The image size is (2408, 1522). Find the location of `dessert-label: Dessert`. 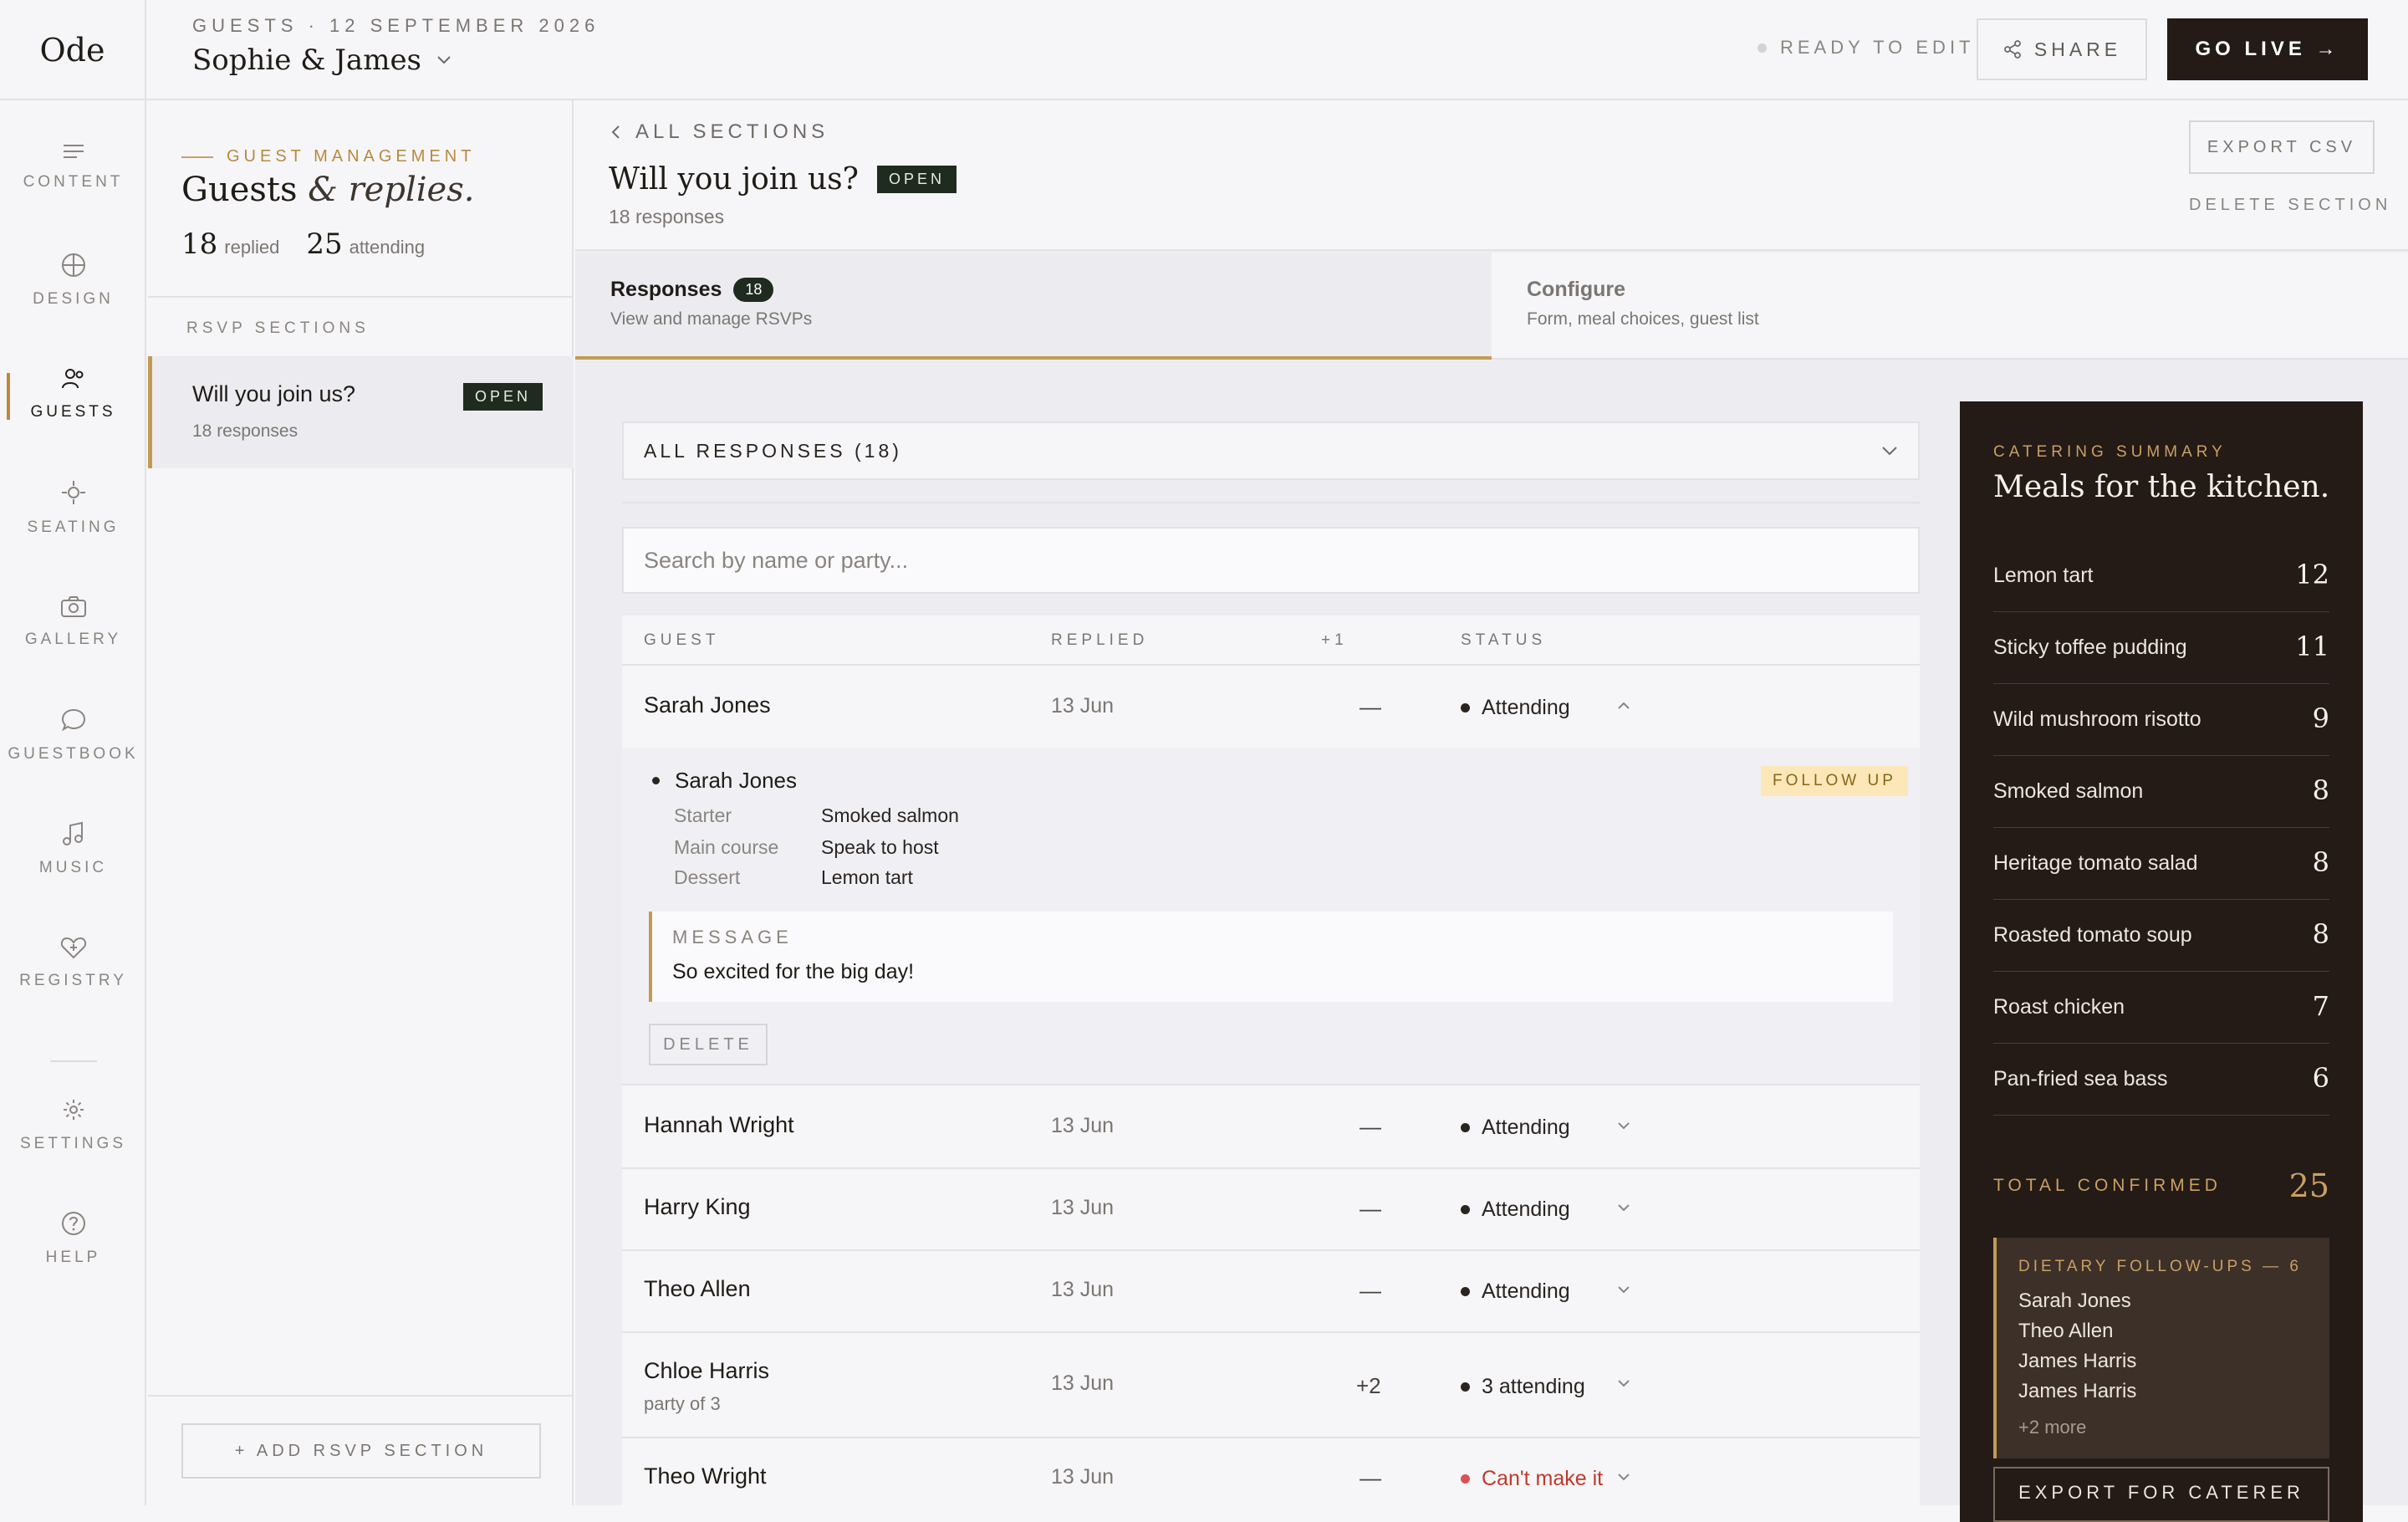

dessert-label: Dessert is located at coordinates (708, 877).